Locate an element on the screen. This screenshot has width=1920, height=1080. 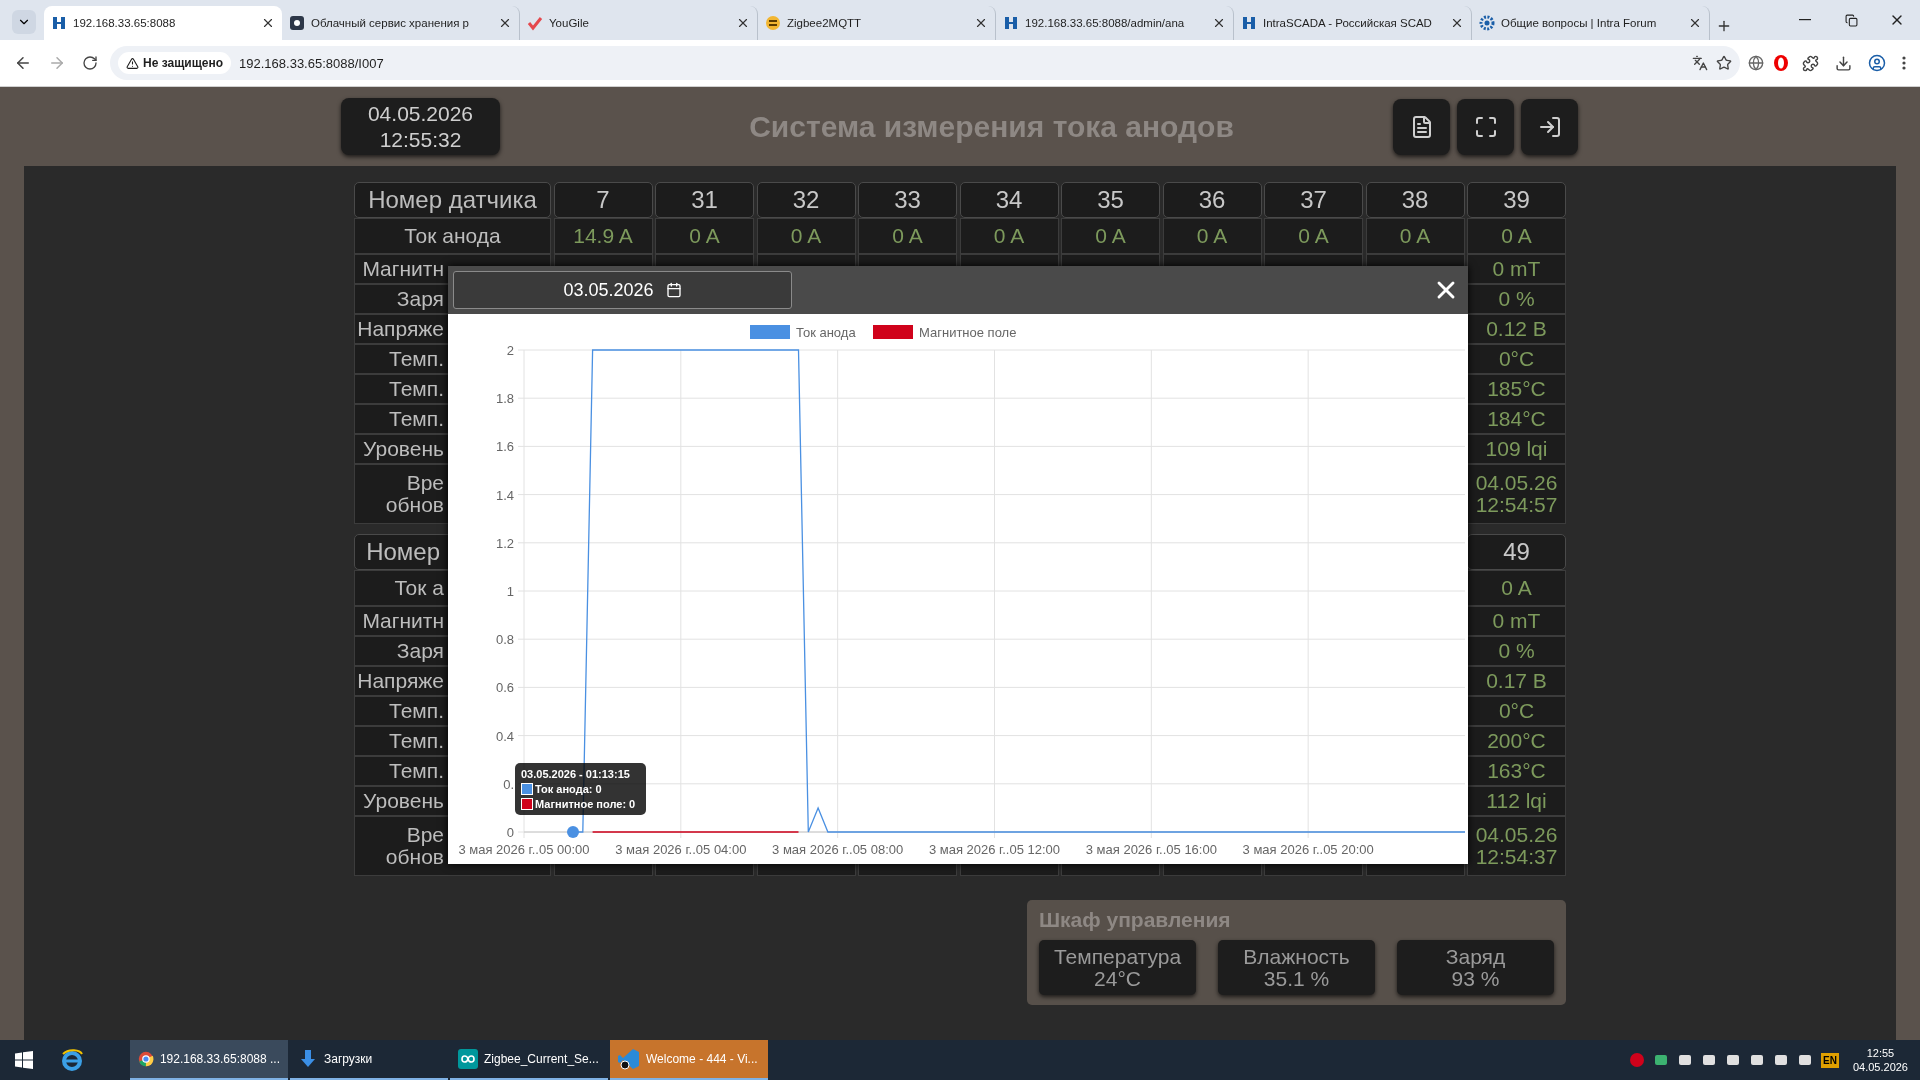
x-tick-label: 3 мая 2026 г..05 08:00 is located at coordinates (838, 849).